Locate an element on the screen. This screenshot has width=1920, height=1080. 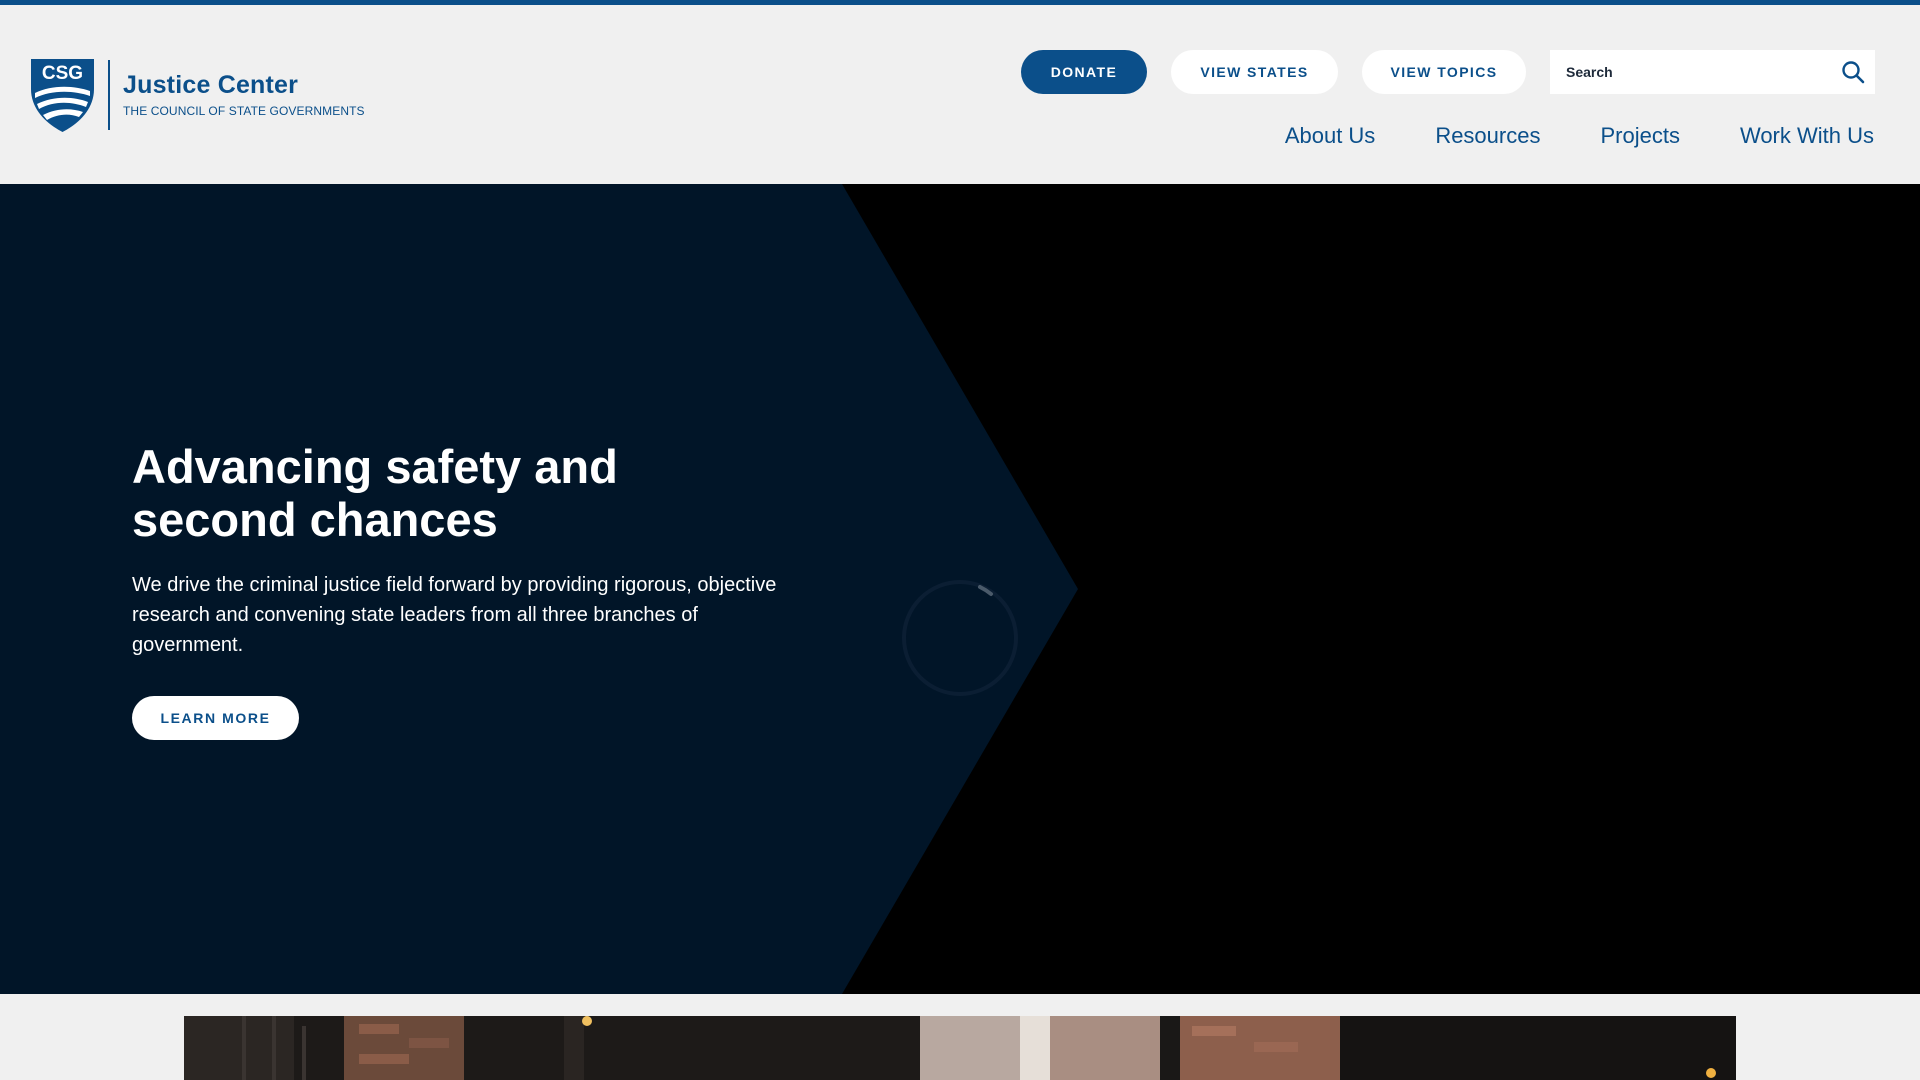
nav-item-about-us: About Us is located at coordinates (1330, 136).